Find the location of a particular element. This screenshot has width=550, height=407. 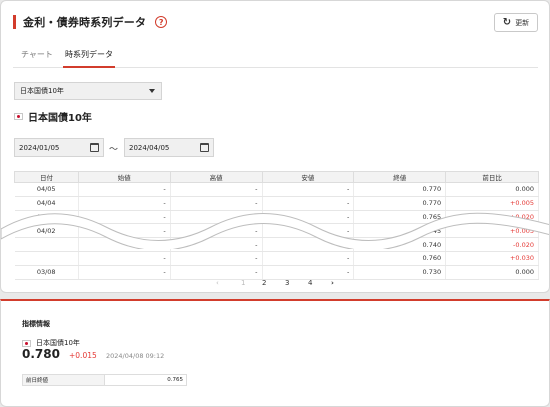

pager-page: 4 is located at coordinates (310, 283).